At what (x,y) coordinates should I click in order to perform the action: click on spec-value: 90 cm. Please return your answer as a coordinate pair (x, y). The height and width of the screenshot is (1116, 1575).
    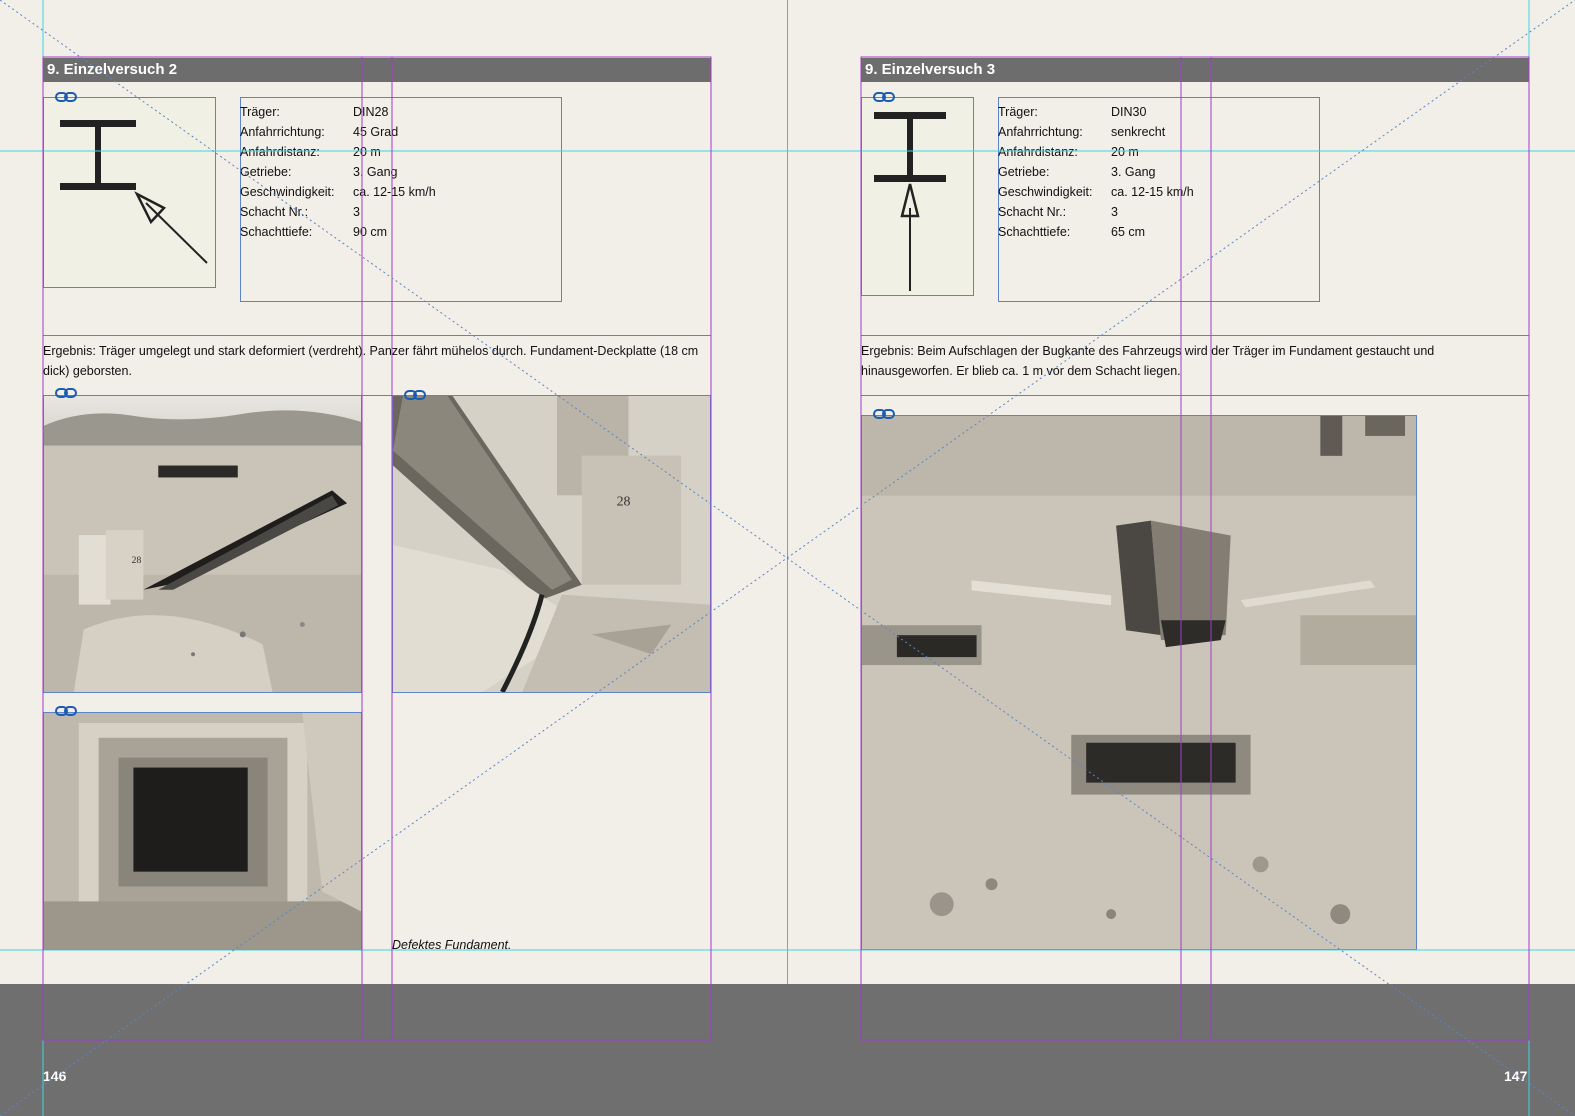
    Looking at the image, I should click on (370, 232).